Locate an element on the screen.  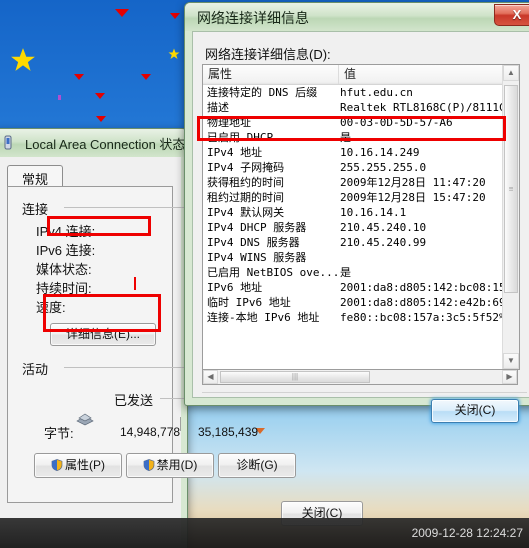
detail-heading: 网络连接详细信息(D): is located at coordinates (268, 54).